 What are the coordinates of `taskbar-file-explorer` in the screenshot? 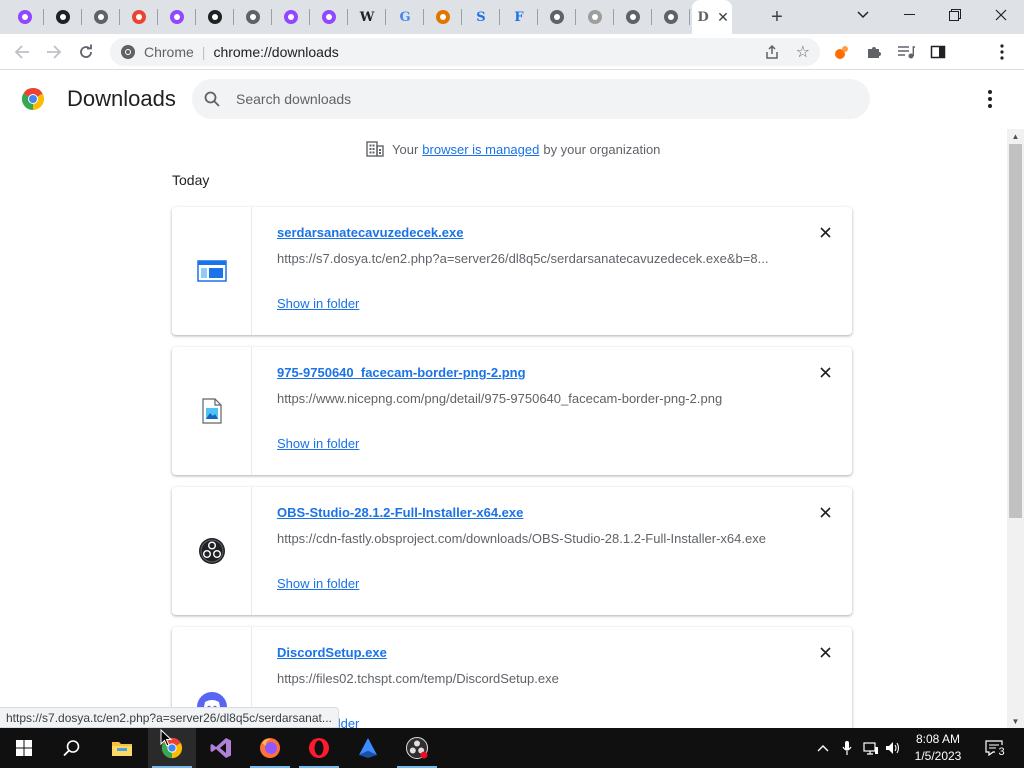 It's located at (122, 748).